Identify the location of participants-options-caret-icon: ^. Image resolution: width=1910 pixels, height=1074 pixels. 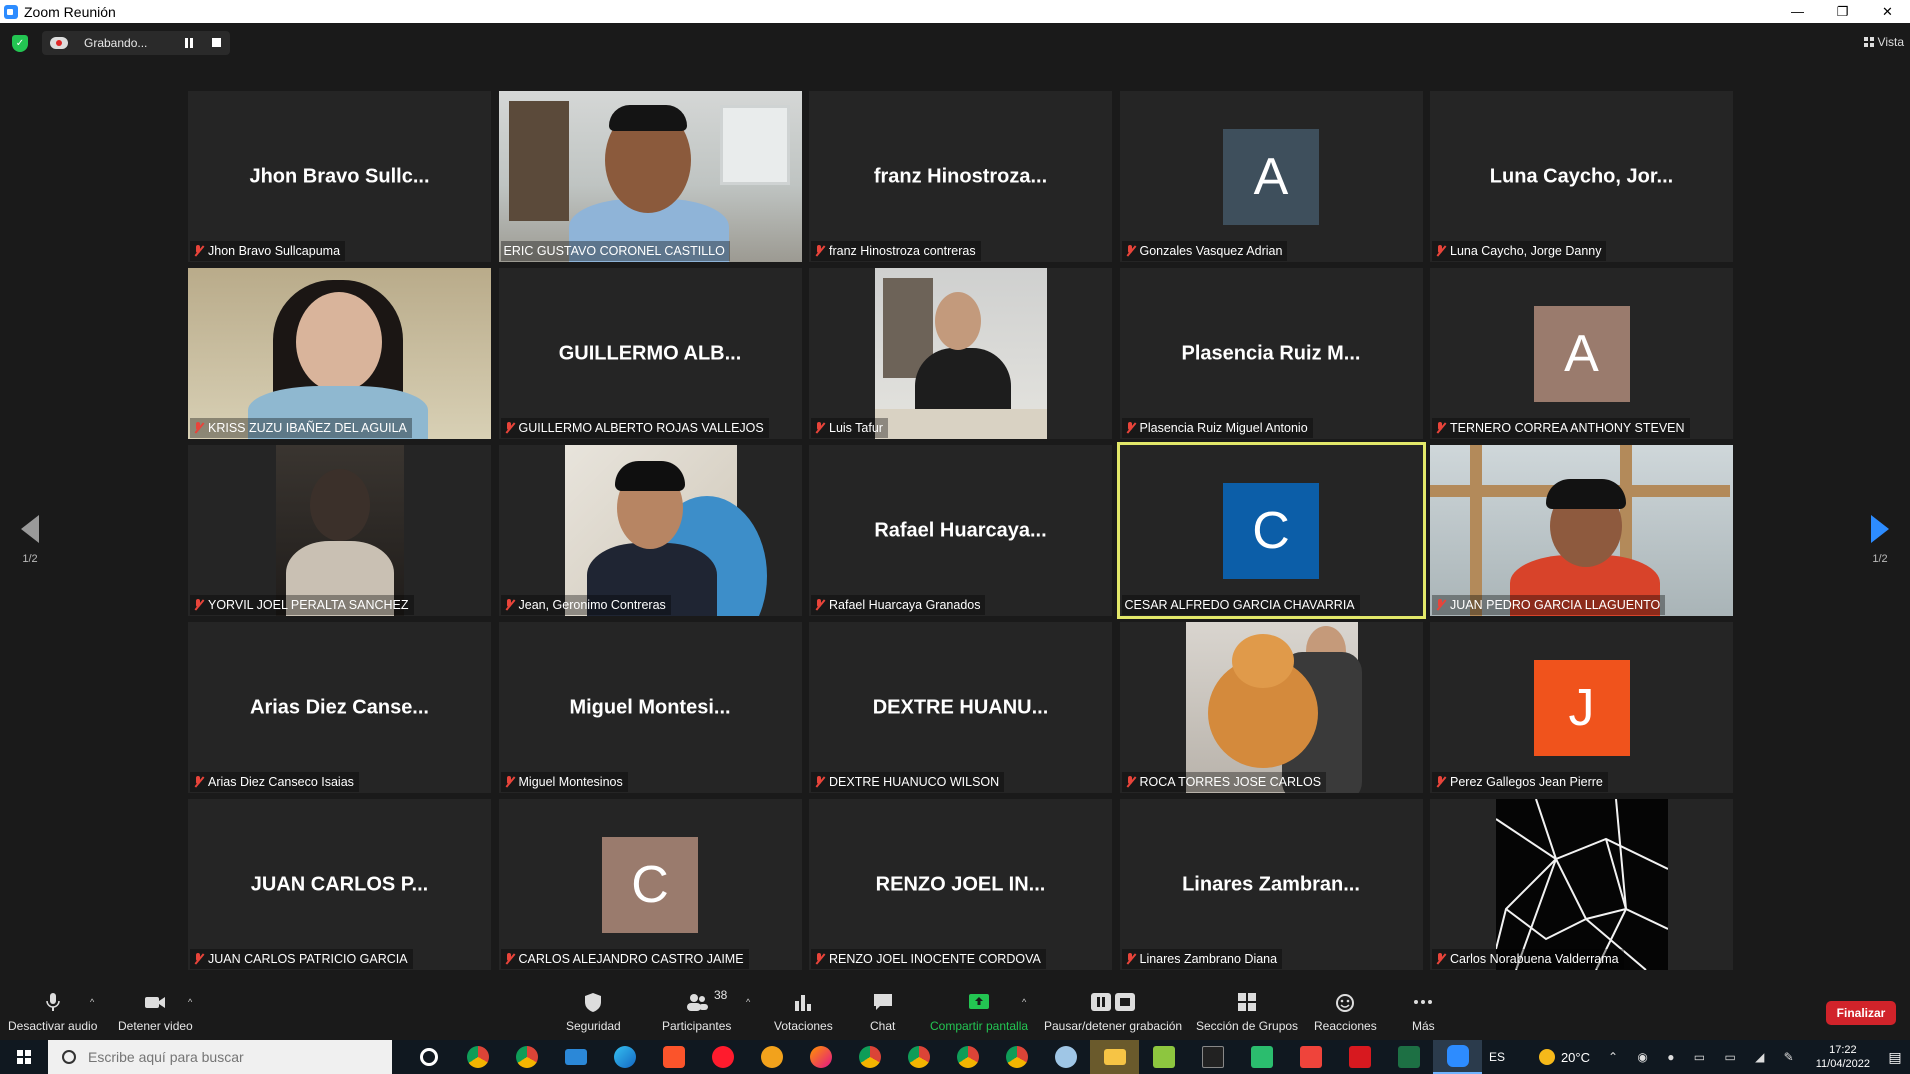
(748, 1002).